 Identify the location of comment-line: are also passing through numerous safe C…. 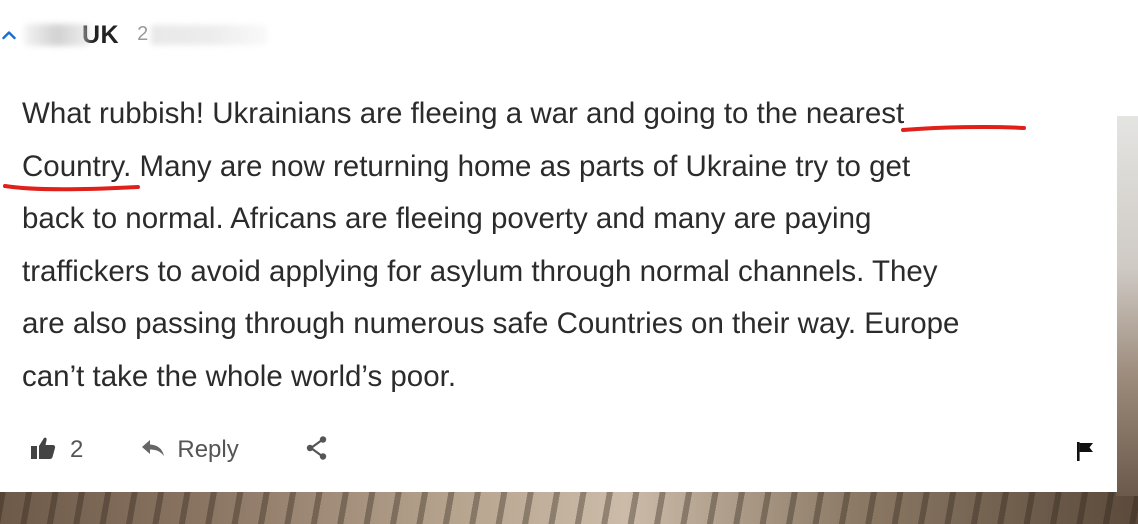
(491, 323).